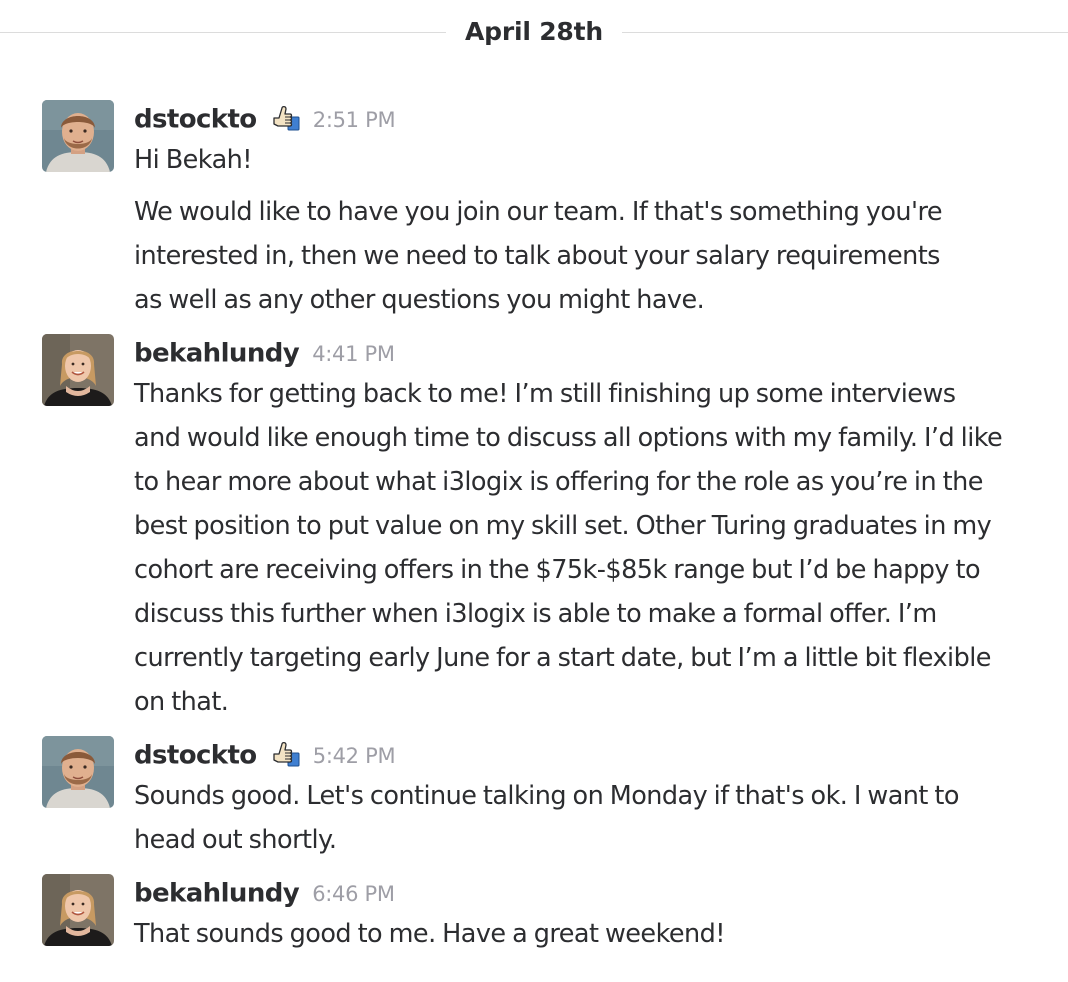 The width and height of the screenshot is (1068, 982). Describe the element at coordinates (574, 119) in the screenshot. I see `message-header: dstockto 2:51 PM` at that location.